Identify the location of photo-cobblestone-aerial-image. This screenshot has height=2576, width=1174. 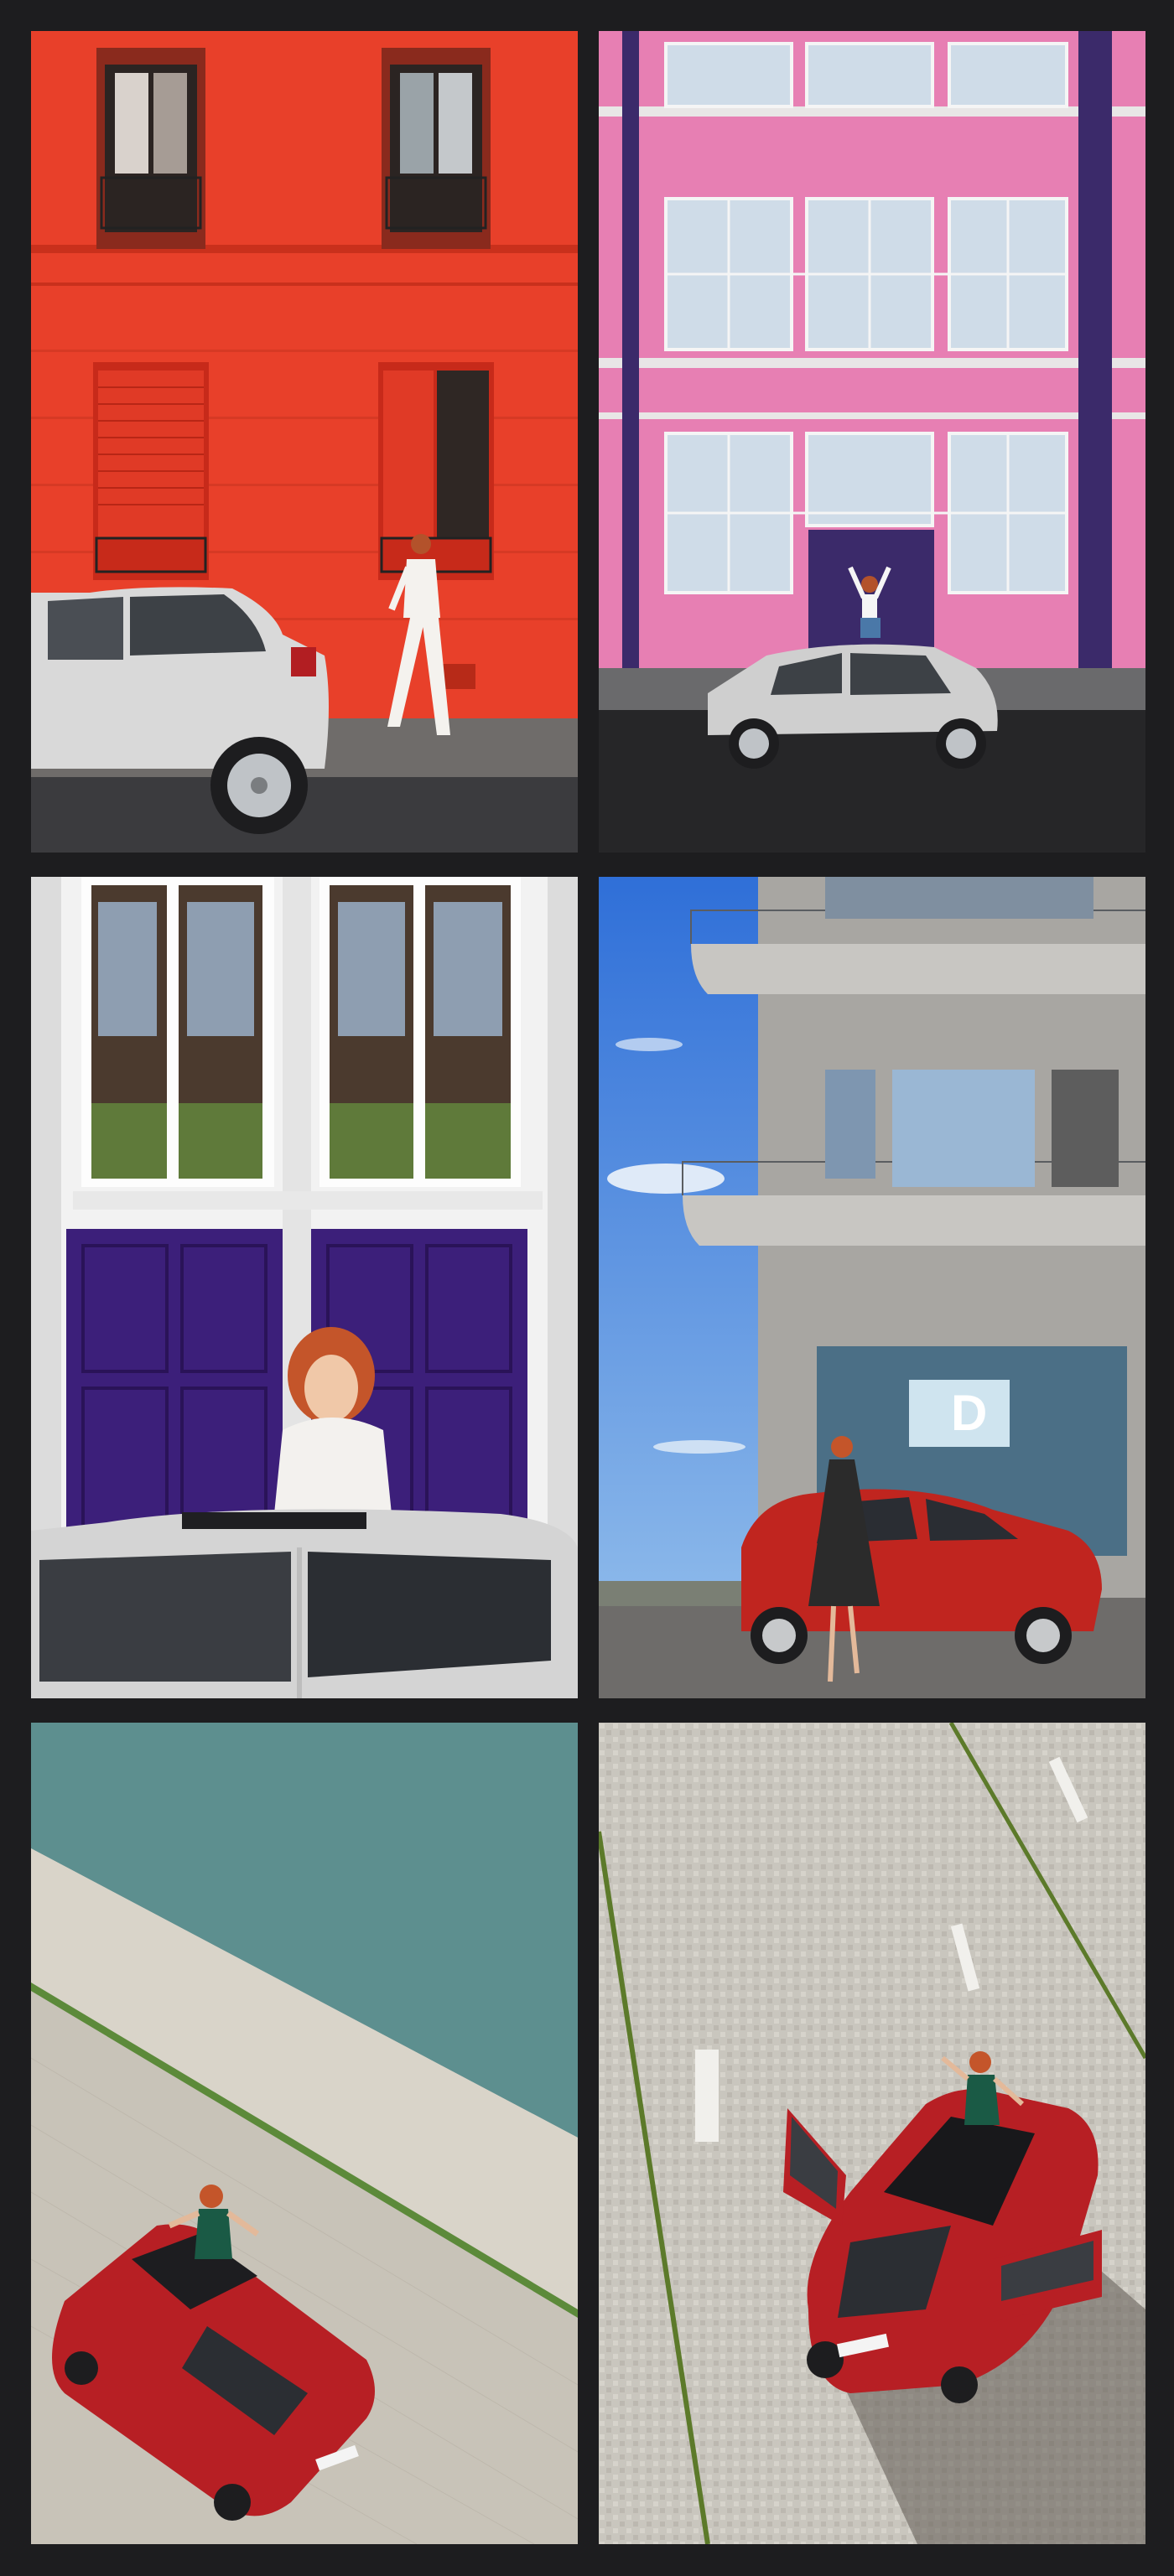
(872, 2133).